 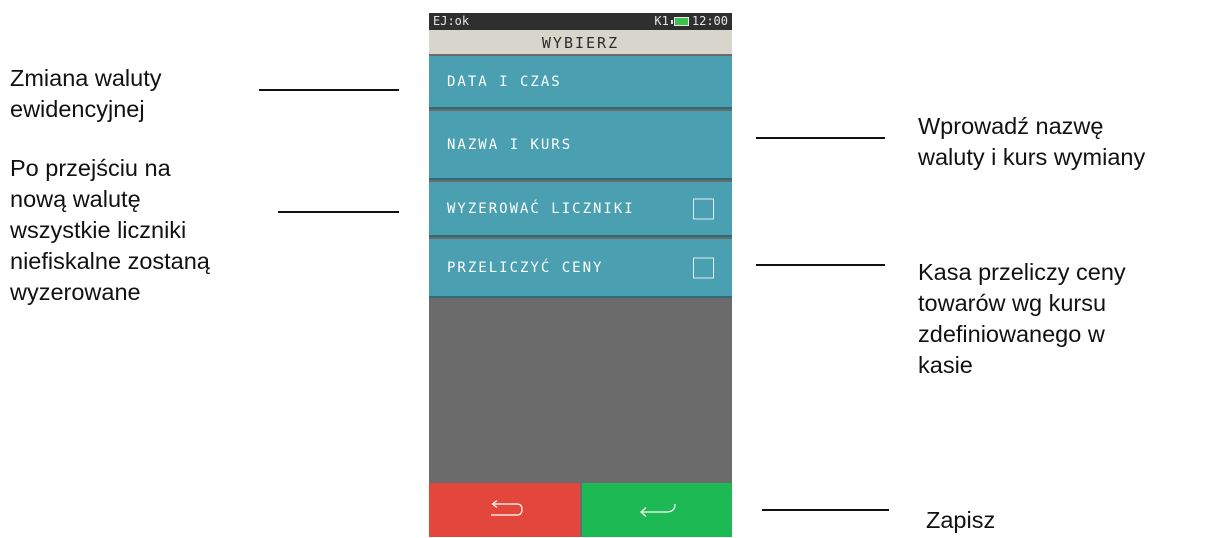 What do you see at coordinates (1011, 126) in the screenshot?
I see `annotation-line: Wprowadź nazwę` at bounding box center [1011, 126].